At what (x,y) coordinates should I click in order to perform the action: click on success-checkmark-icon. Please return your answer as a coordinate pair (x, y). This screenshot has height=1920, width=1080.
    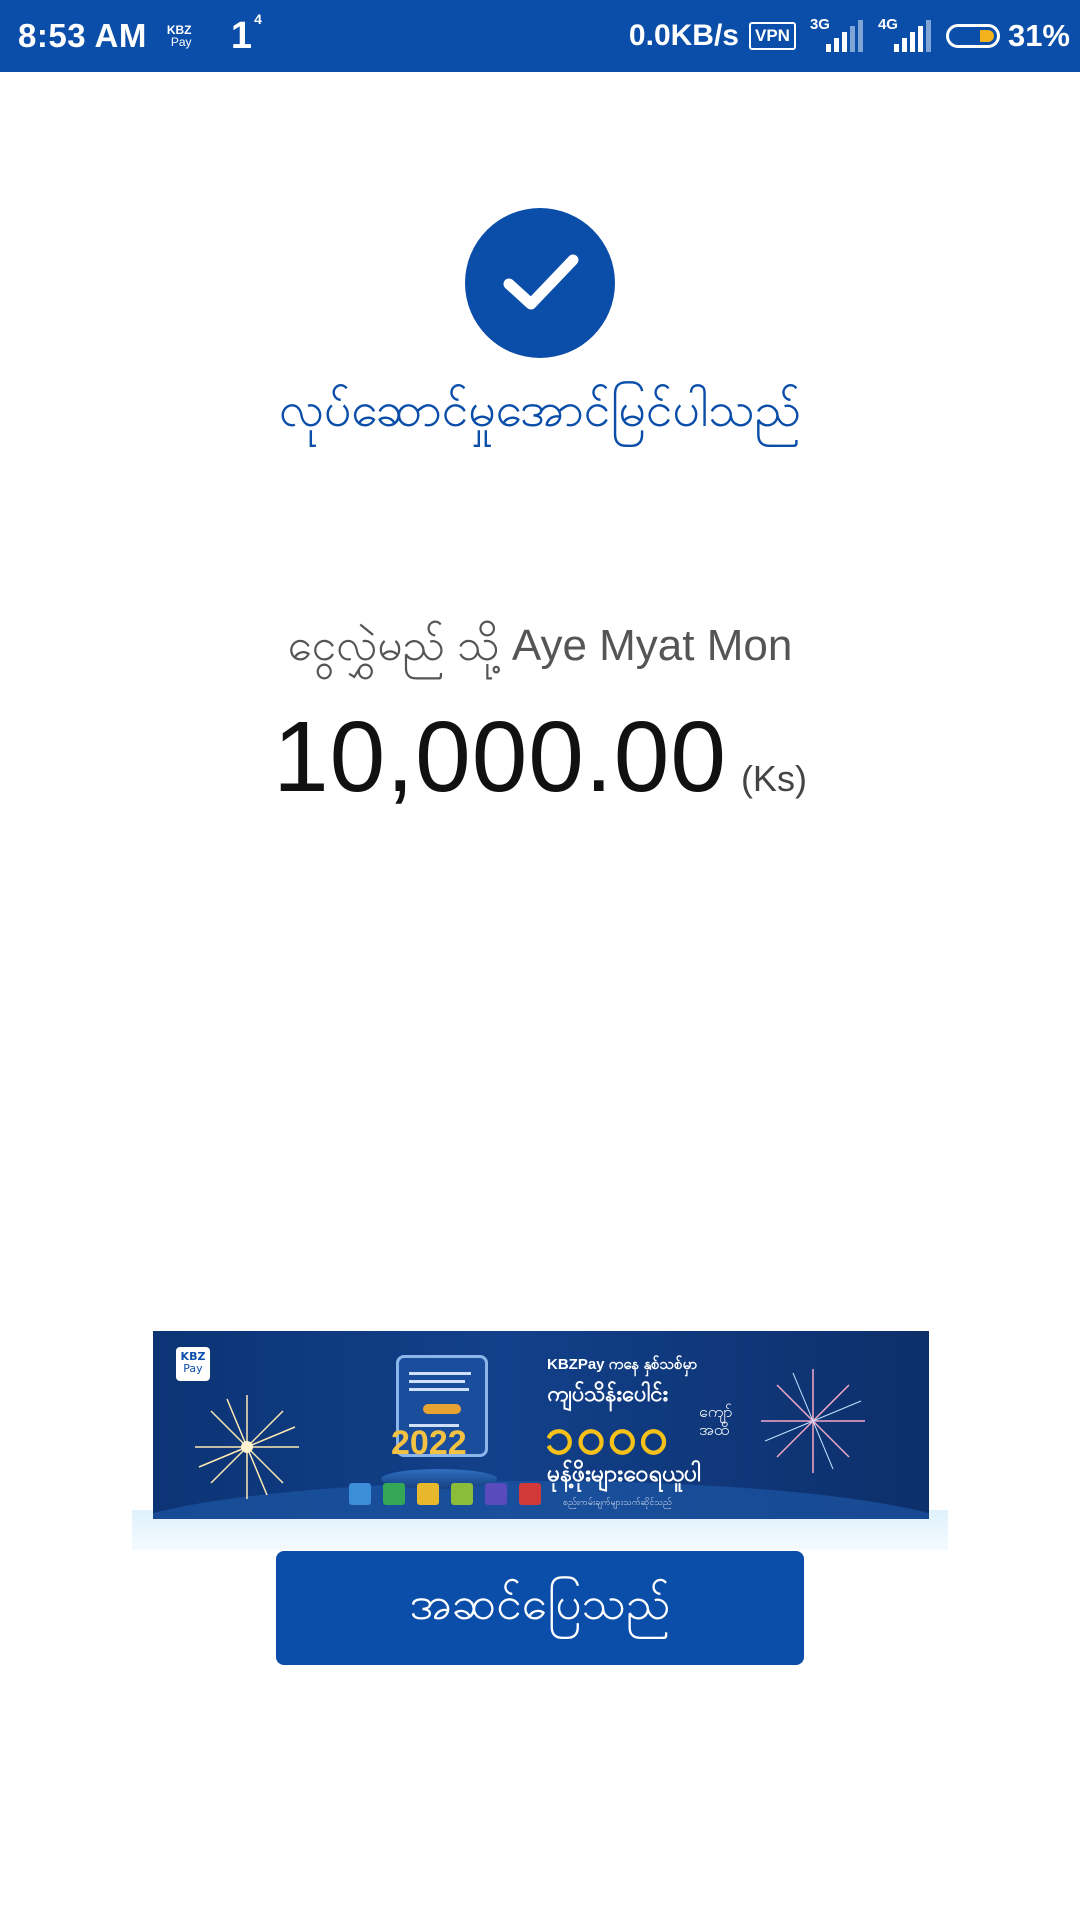
    Looking at the image, I should click on (540, 283).